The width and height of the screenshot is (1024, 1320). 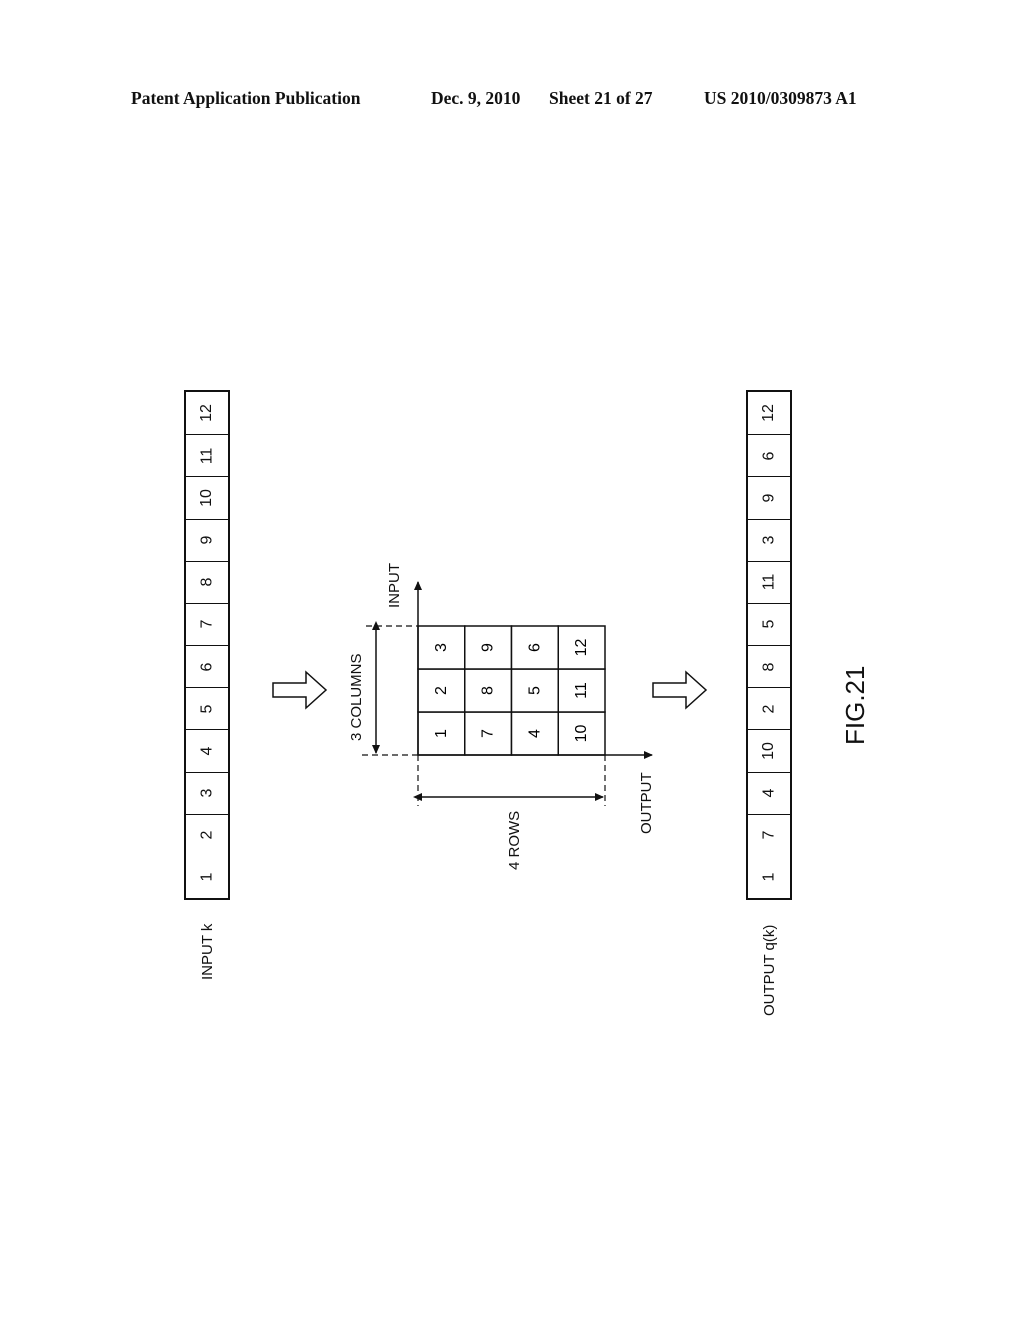 I want to click on matrix-cell-value: 5, so click(x=534, y=690).